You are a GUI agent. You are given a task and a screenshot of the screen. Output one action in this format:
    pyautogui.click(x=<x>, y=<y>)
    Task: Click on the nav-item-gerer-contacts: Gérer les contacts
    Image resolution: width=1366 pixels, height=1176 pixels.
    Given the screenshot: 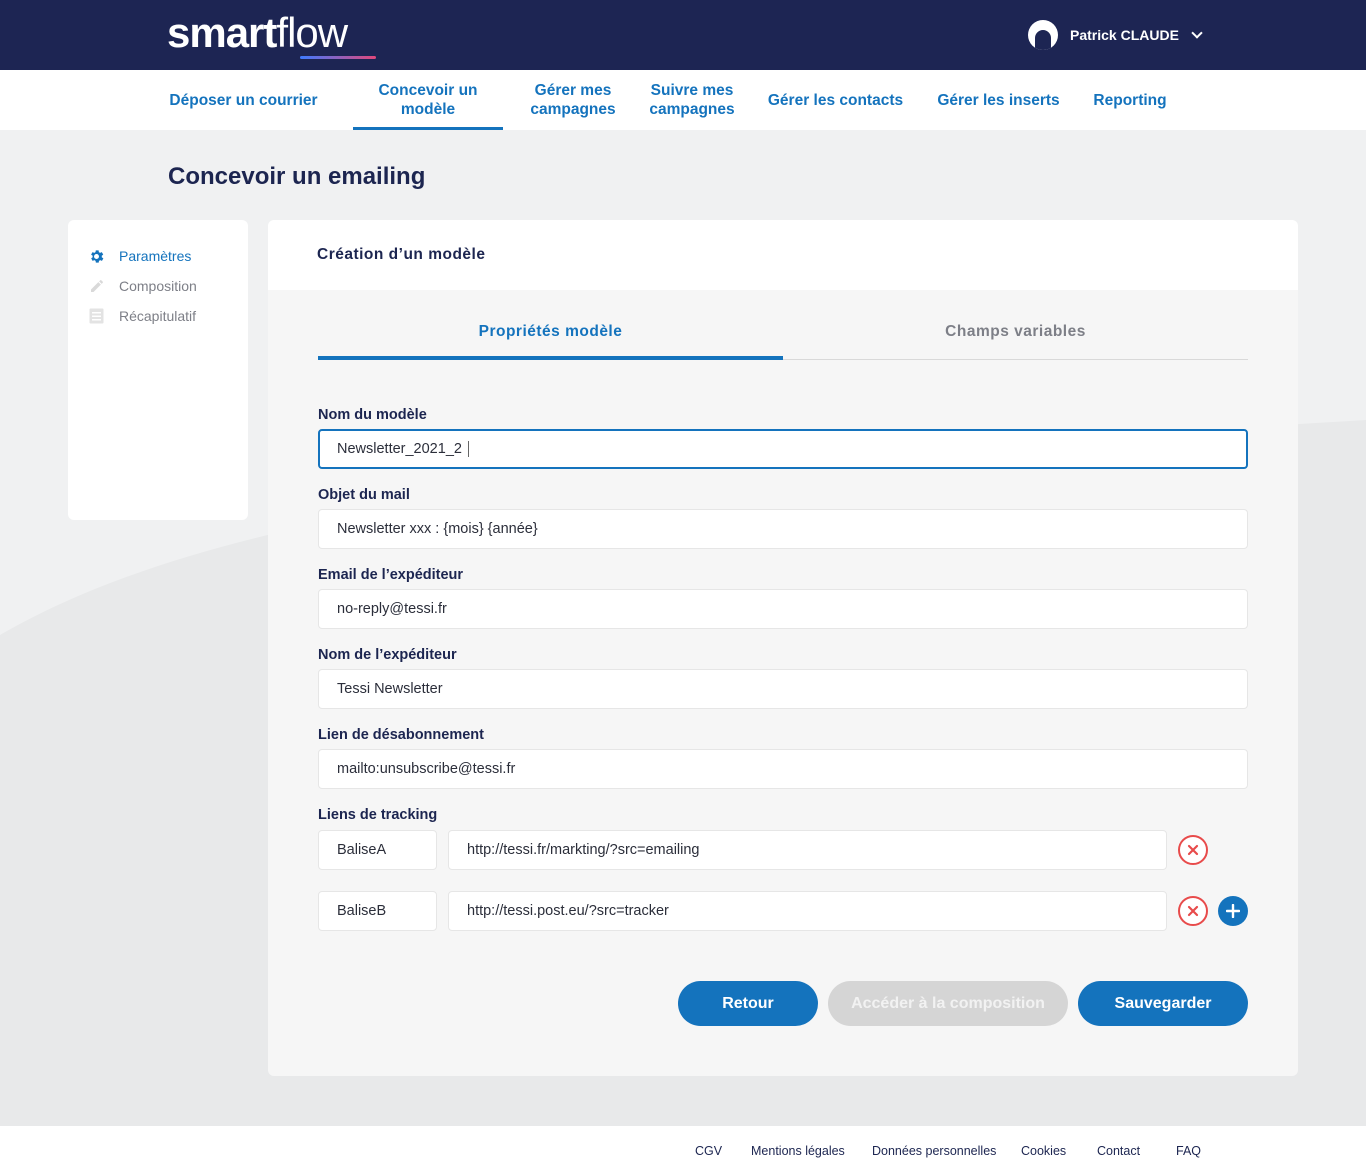 What is the action you would take?
    pyautogui.click(x=835, y=100)
    